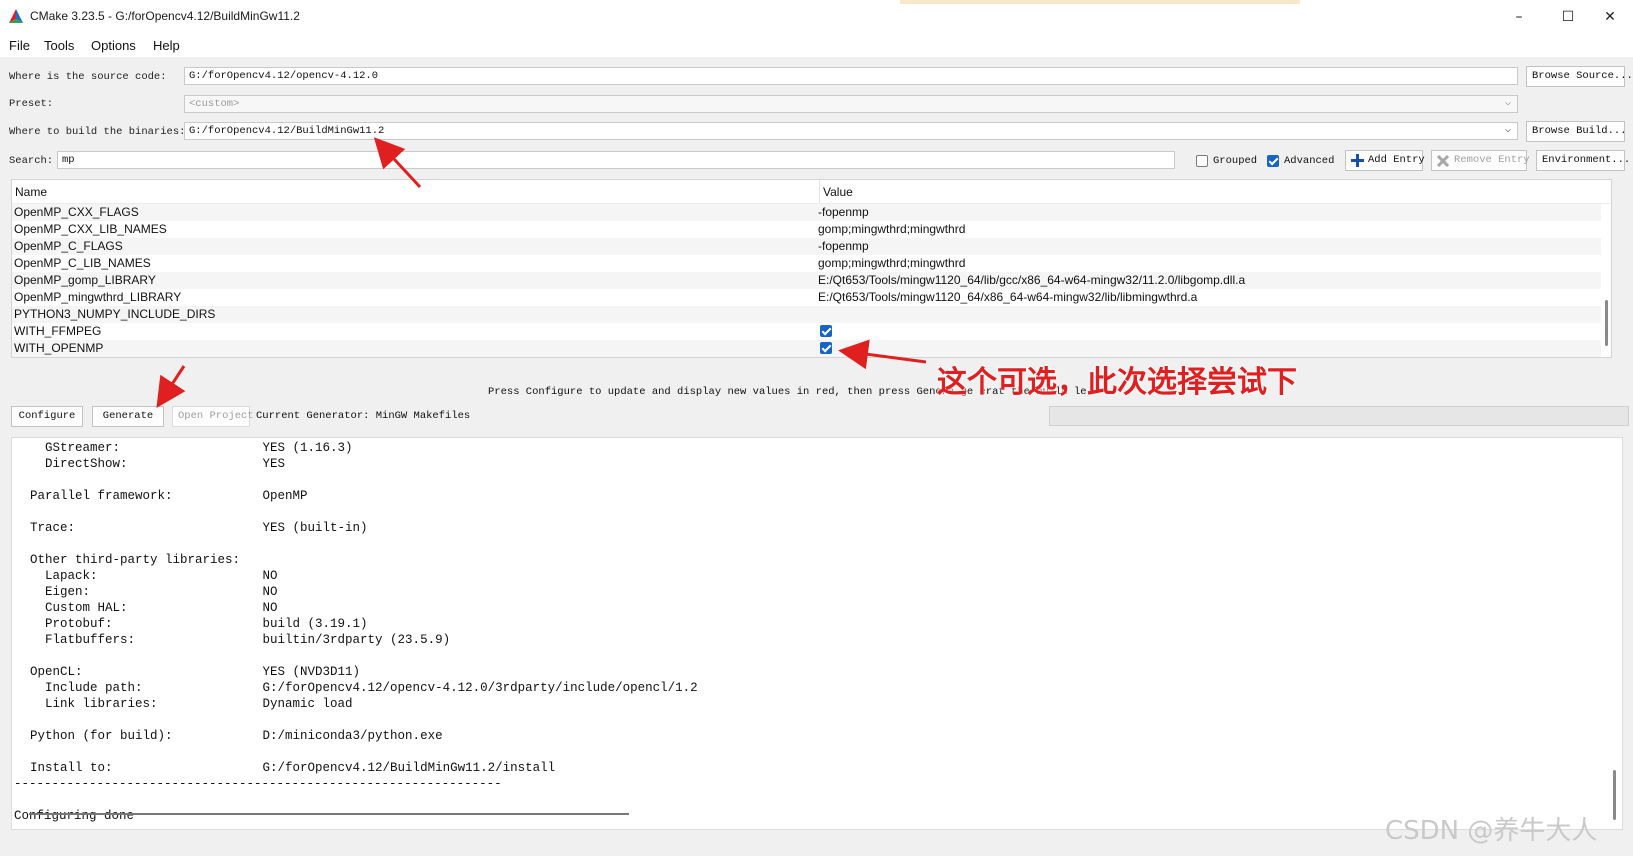 The height and width of the screenshot is (856, 1633). What do you see at coordinates (1339, 416) in the screenshot?
I see `progress-bar` at bounding box center [1339, 416].